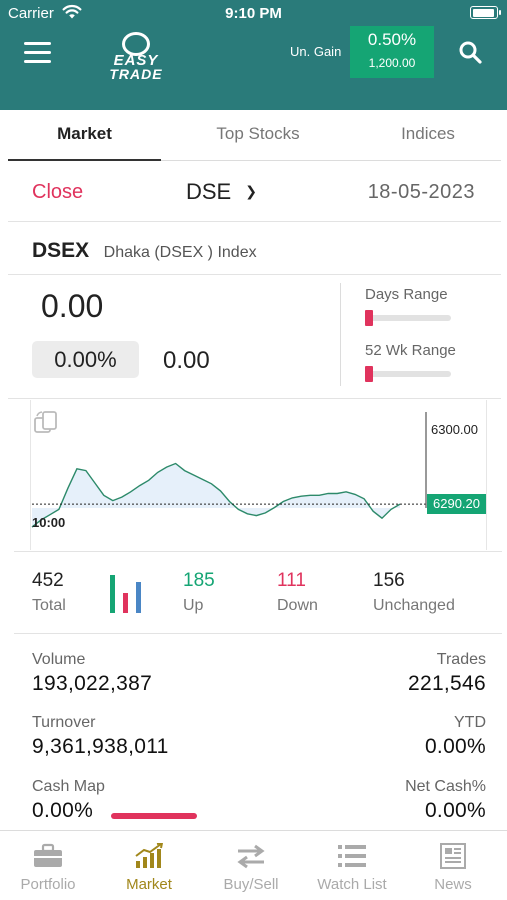 The image size is (507, 900). What do you see at coordinates (392, 39) in the screenshot?
I see `gain-percent: 0.50%` at bounding box center [392, 39].